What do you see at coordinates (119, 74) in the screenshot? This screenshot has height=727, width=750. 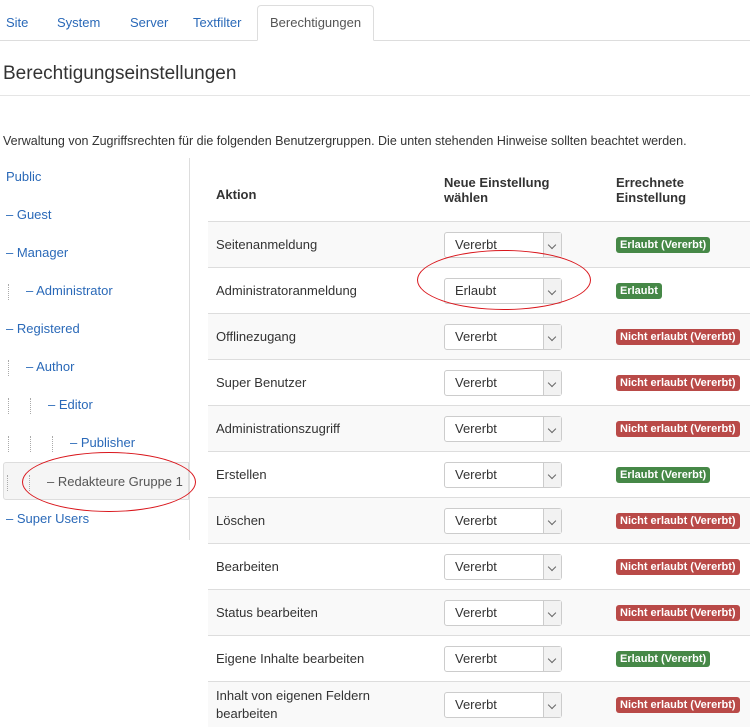 I see `page-title: Berechtigungseinstellungen` at bounding box center [119, 74].